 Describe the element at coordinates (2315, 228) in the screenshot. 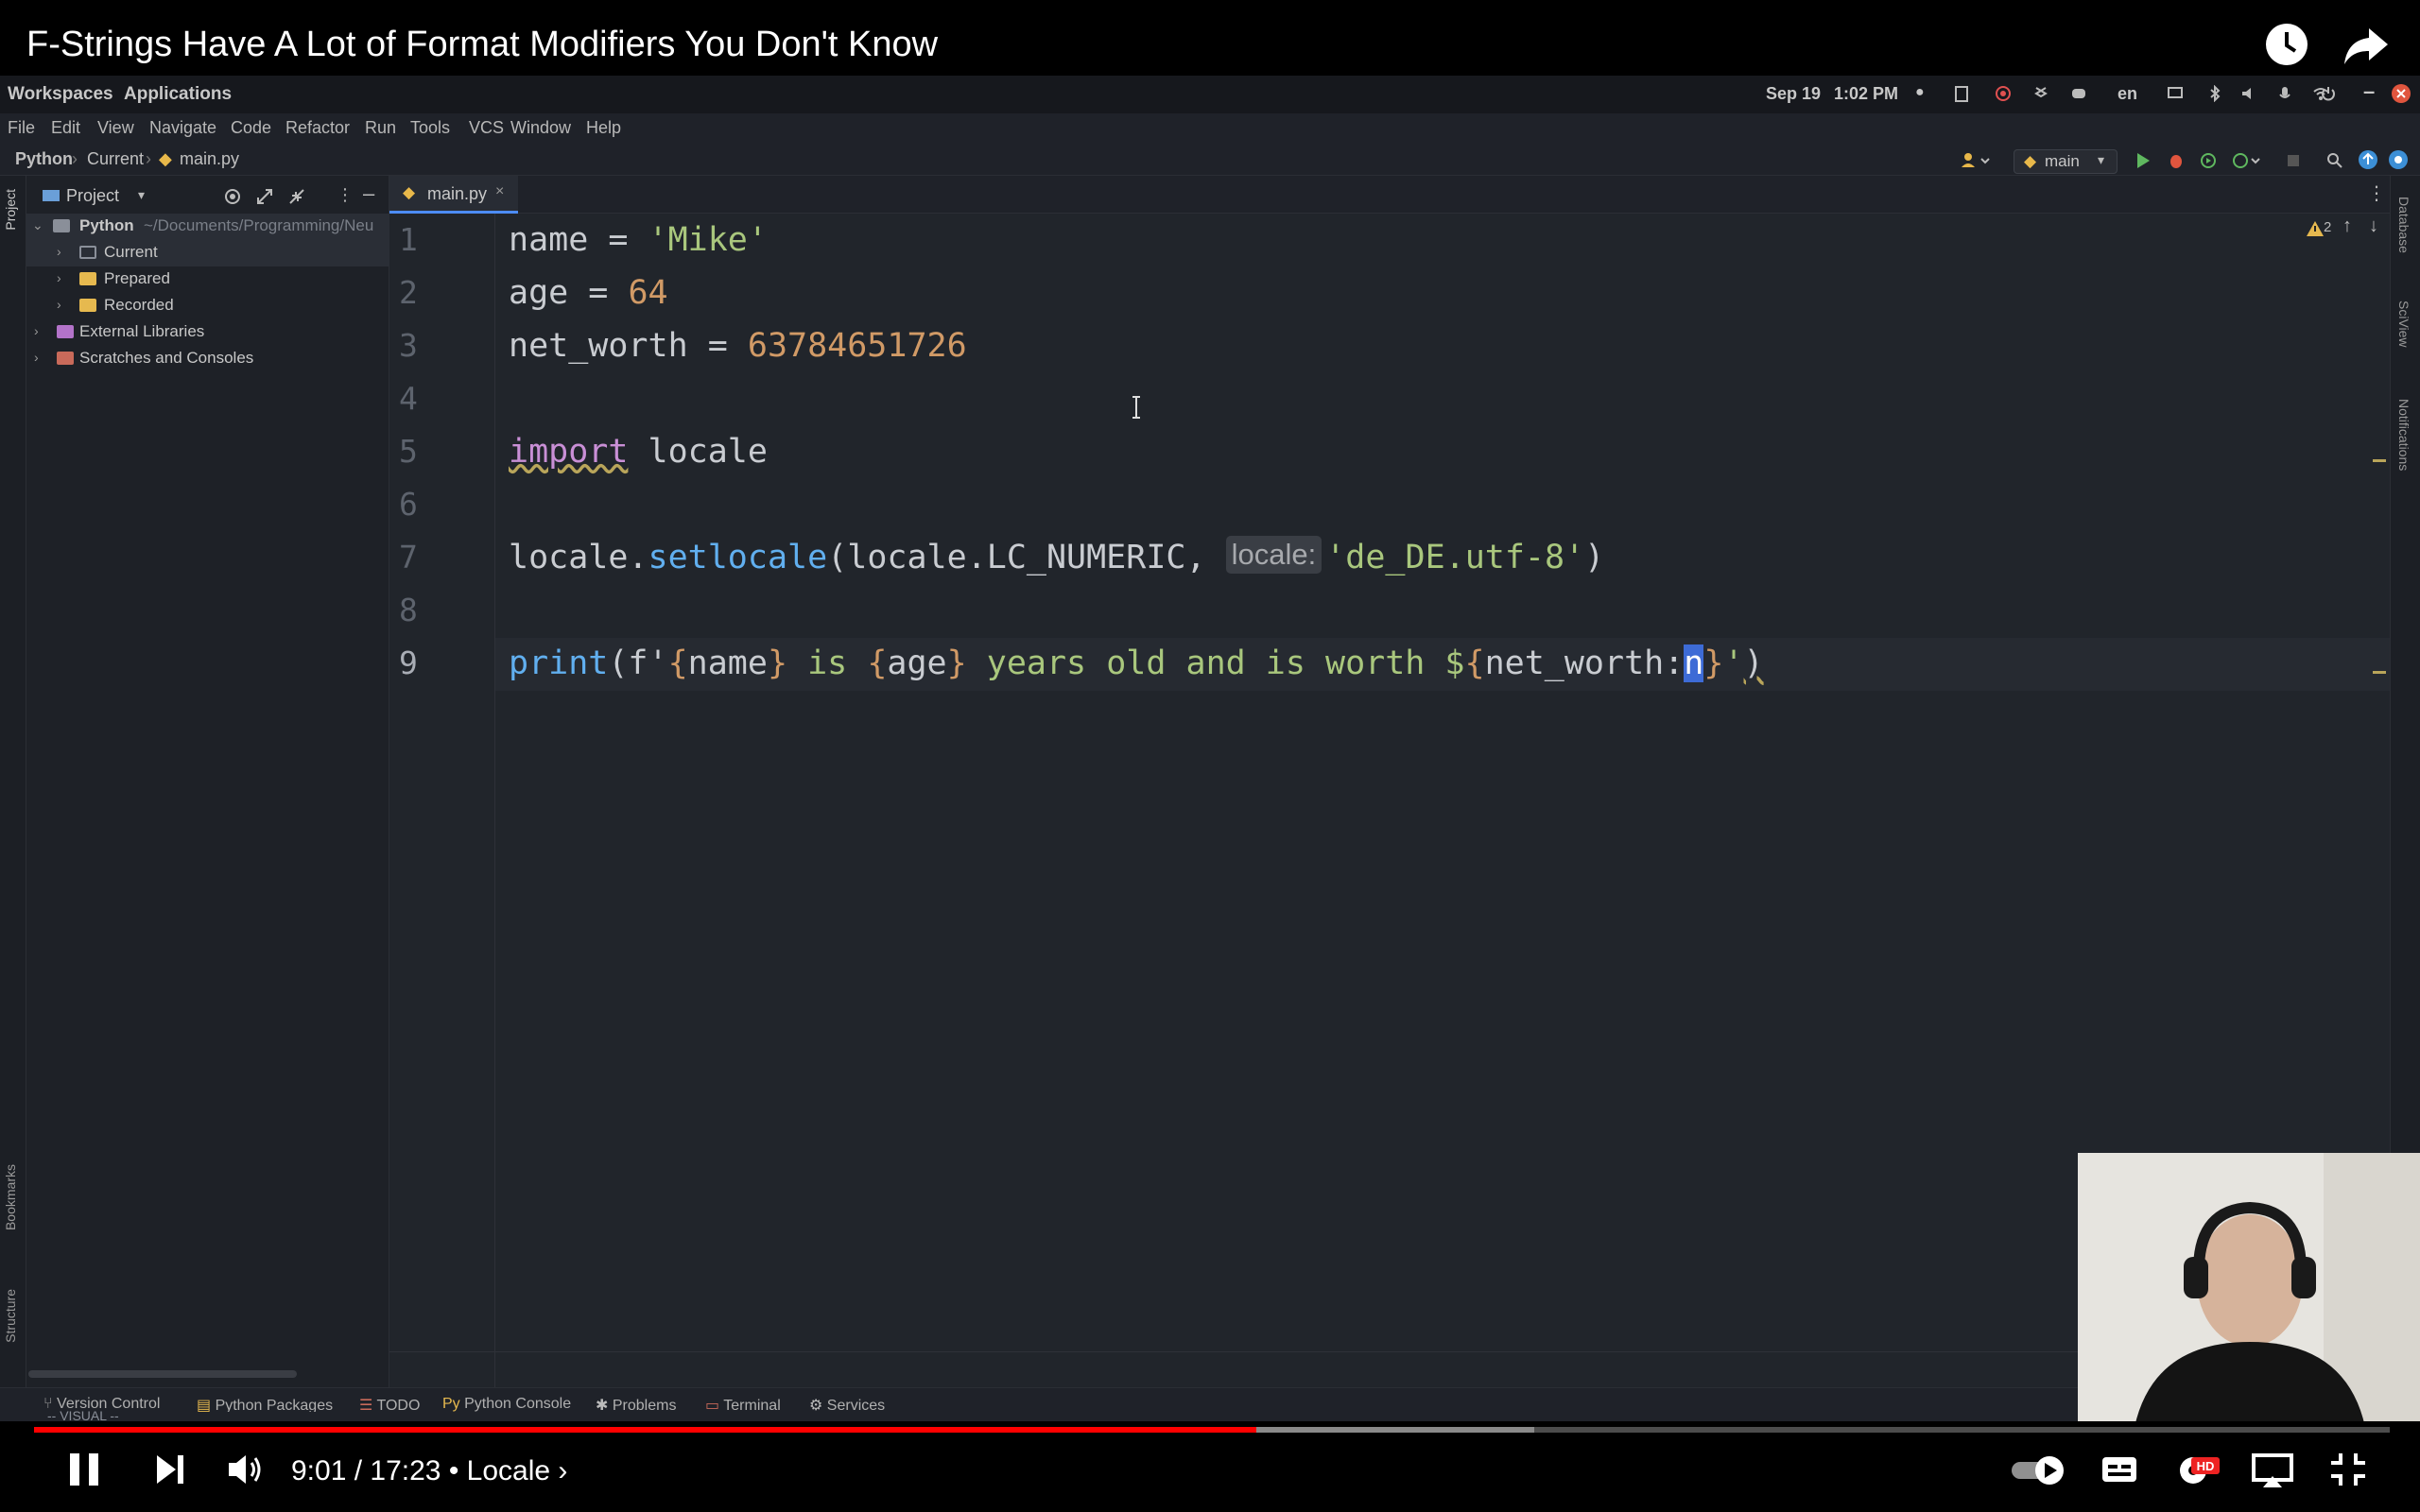

I see `warning-icon` at that location.